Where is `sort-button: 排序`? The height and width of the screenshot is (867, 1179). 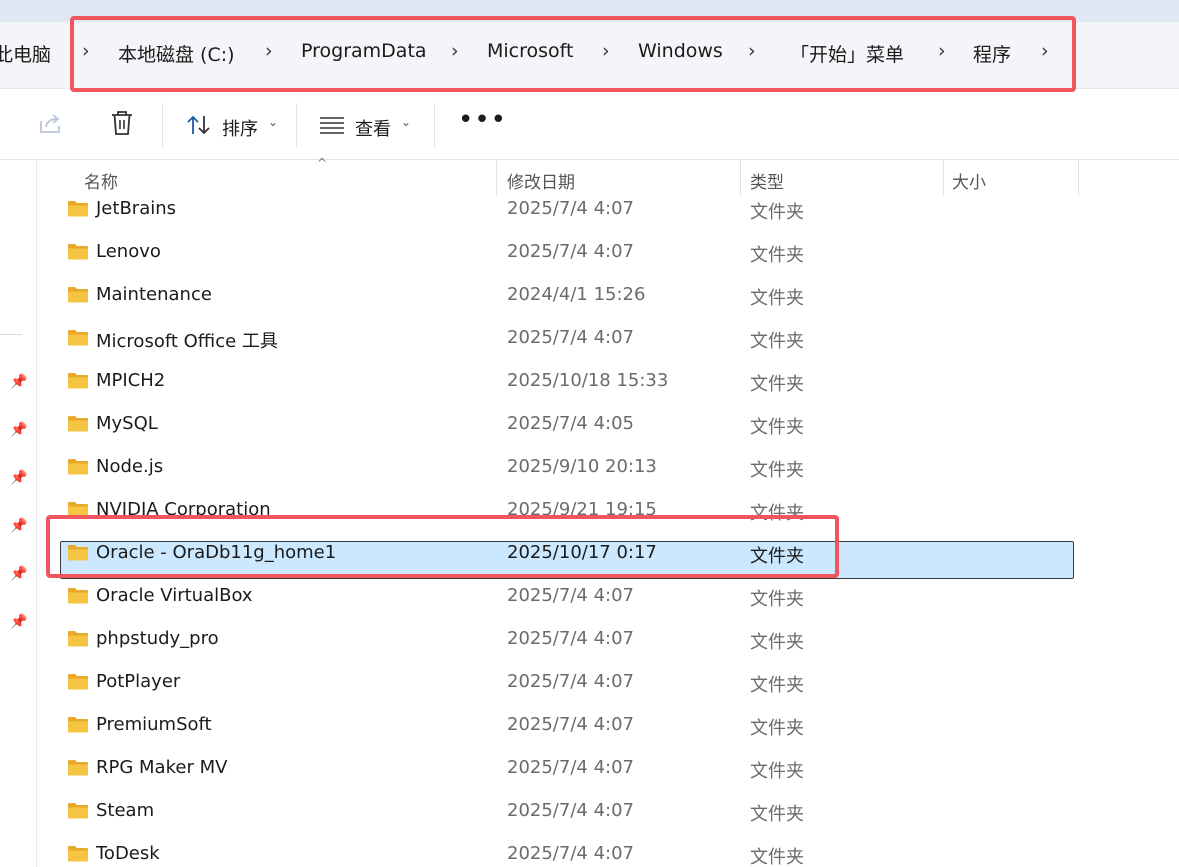
sort-button: 排序 is located at coordinates (240, 128).